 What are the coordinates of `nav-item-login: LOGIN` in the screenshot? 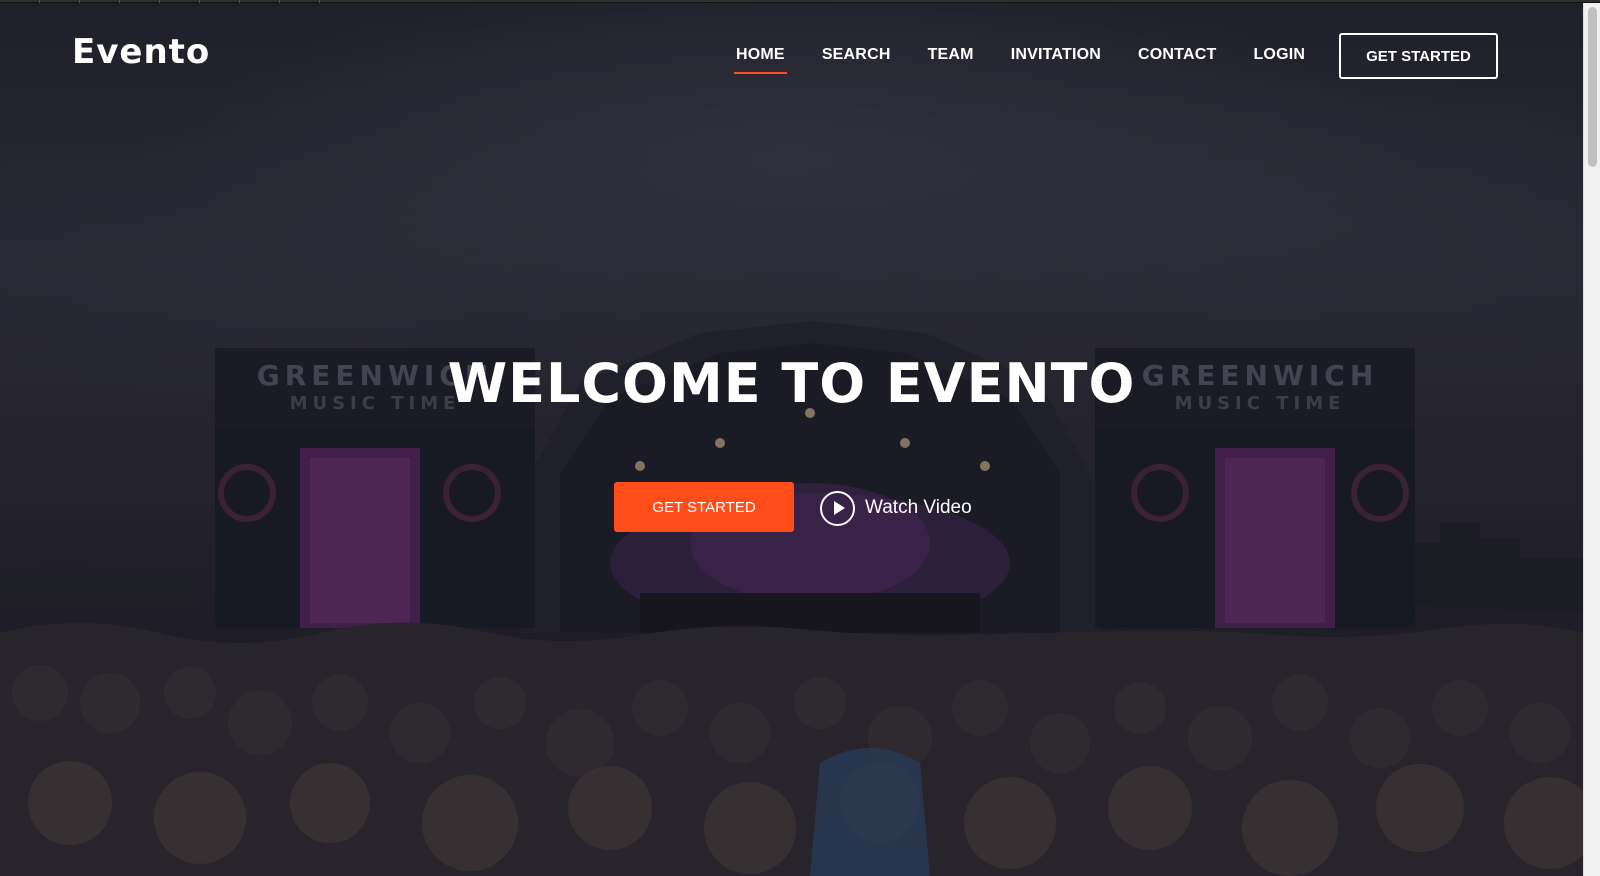 It's located at (1279, 59).